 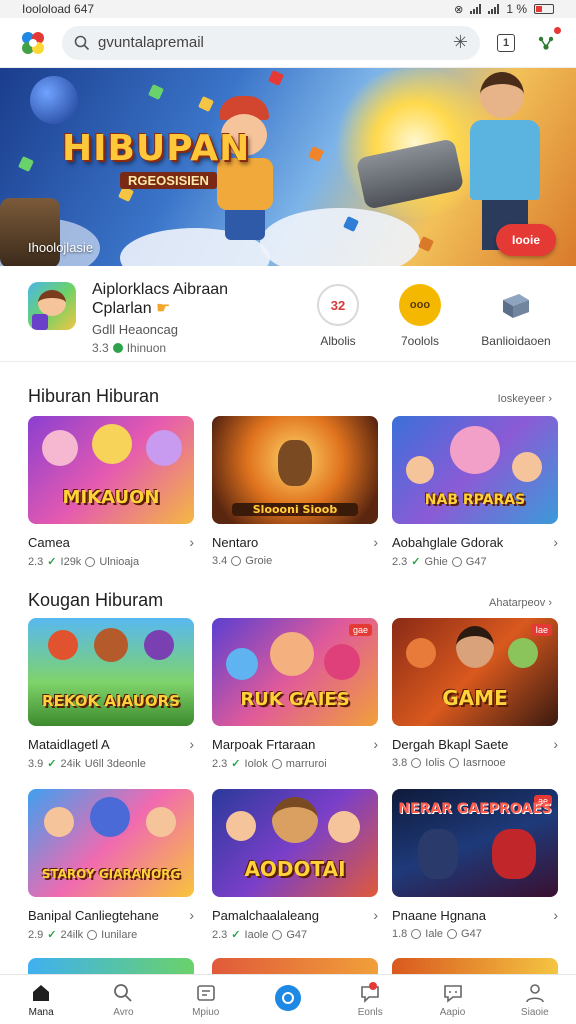 What do you see at coordinates (525, 399) in the screenshot?
I see `section-more-link: Ioskeyeer ›` at bounding box center [525, 399].